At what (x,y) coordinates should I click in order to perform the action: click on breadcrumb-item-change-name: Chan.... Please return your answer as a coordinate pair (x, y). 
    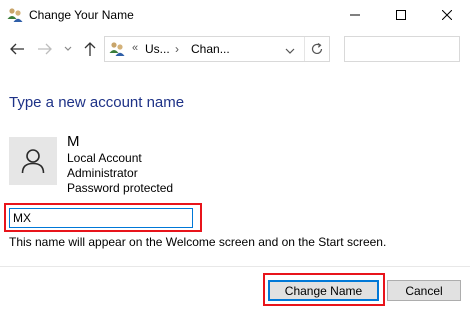
    Looking at the image, I should click on (210, 49).